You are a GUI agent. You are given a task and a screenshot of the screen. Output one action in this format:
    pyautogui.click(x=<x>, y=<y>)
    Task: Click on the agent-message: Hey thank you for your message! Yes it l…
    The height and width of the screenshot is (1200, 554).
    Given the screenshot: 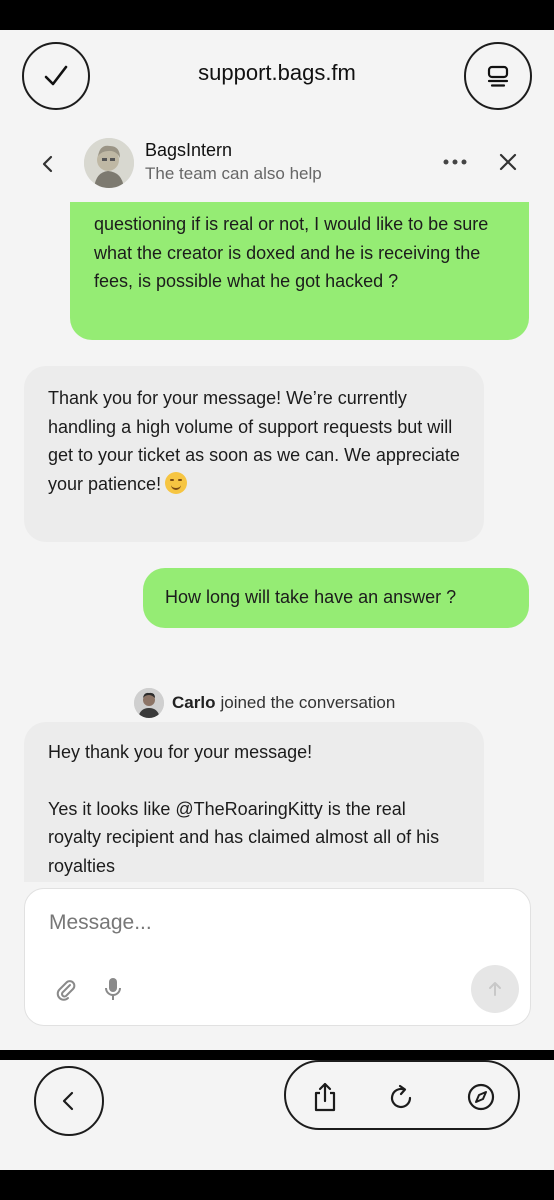 What is the action you would take?
    pyautogui.click(x=254, y=802)
    